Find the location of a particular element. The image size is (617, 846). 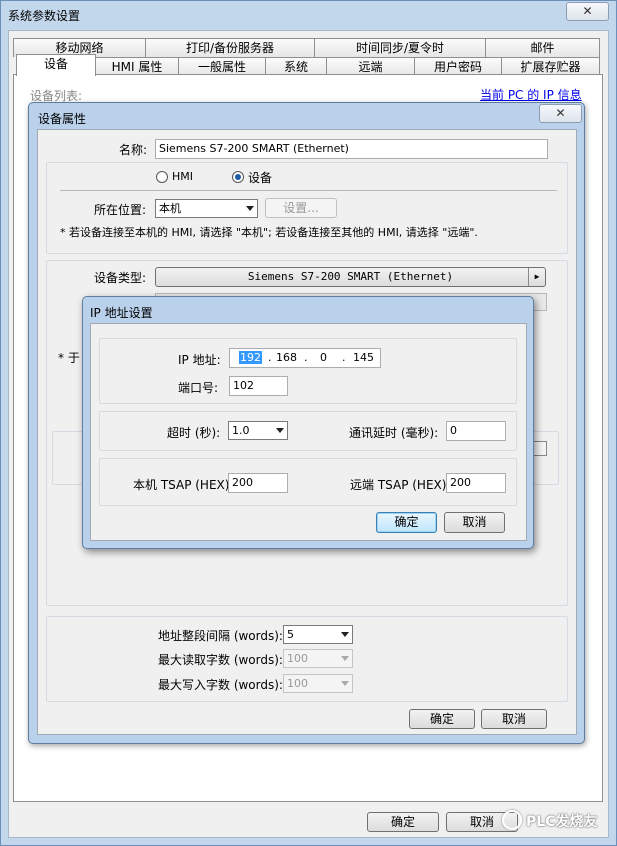

ip-cancel-button: 取消 is located at coordinates (474, 522).